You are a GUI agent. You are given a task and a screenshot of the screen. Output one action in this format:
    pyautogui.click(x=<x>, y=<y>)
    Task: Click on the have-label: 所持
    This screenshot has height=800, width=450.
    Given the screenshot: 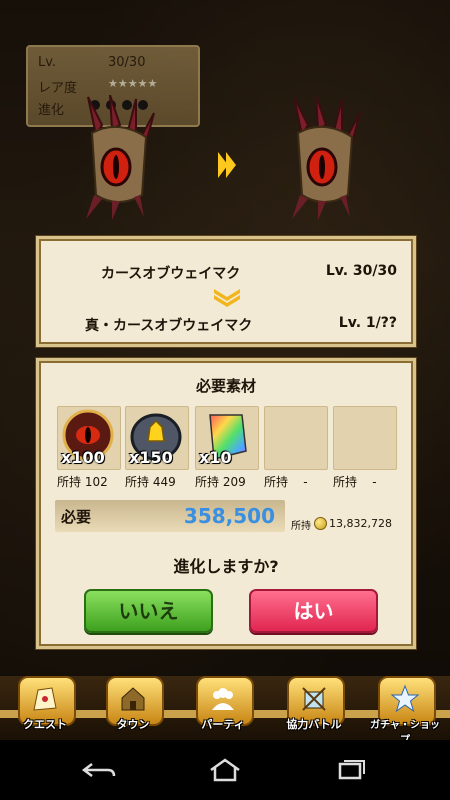 What is the action you would take?
    pyautogui.click(x=301, y=526)
    